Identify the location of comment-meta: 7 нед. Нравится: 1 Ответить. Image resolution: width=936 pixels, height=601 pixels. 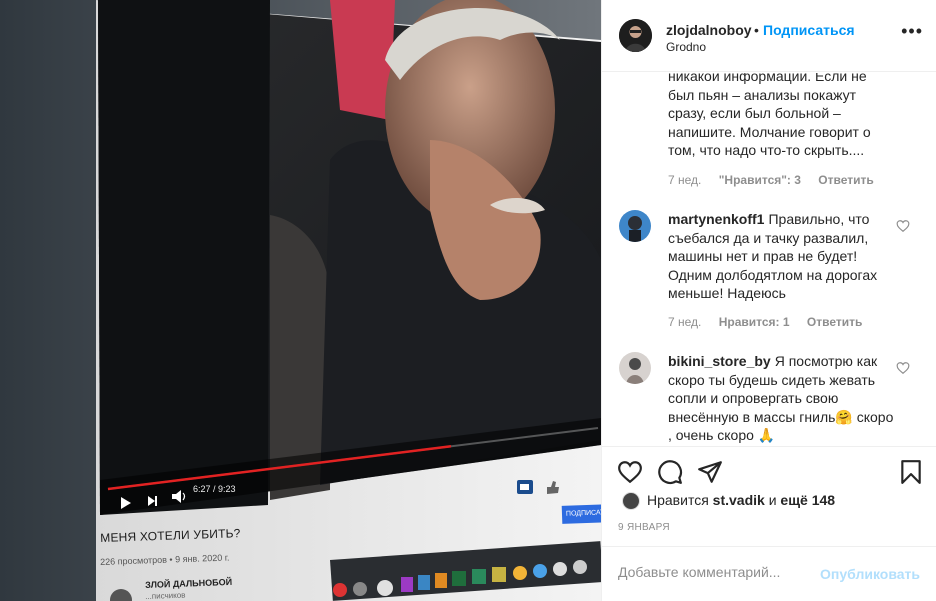
(772, 322).